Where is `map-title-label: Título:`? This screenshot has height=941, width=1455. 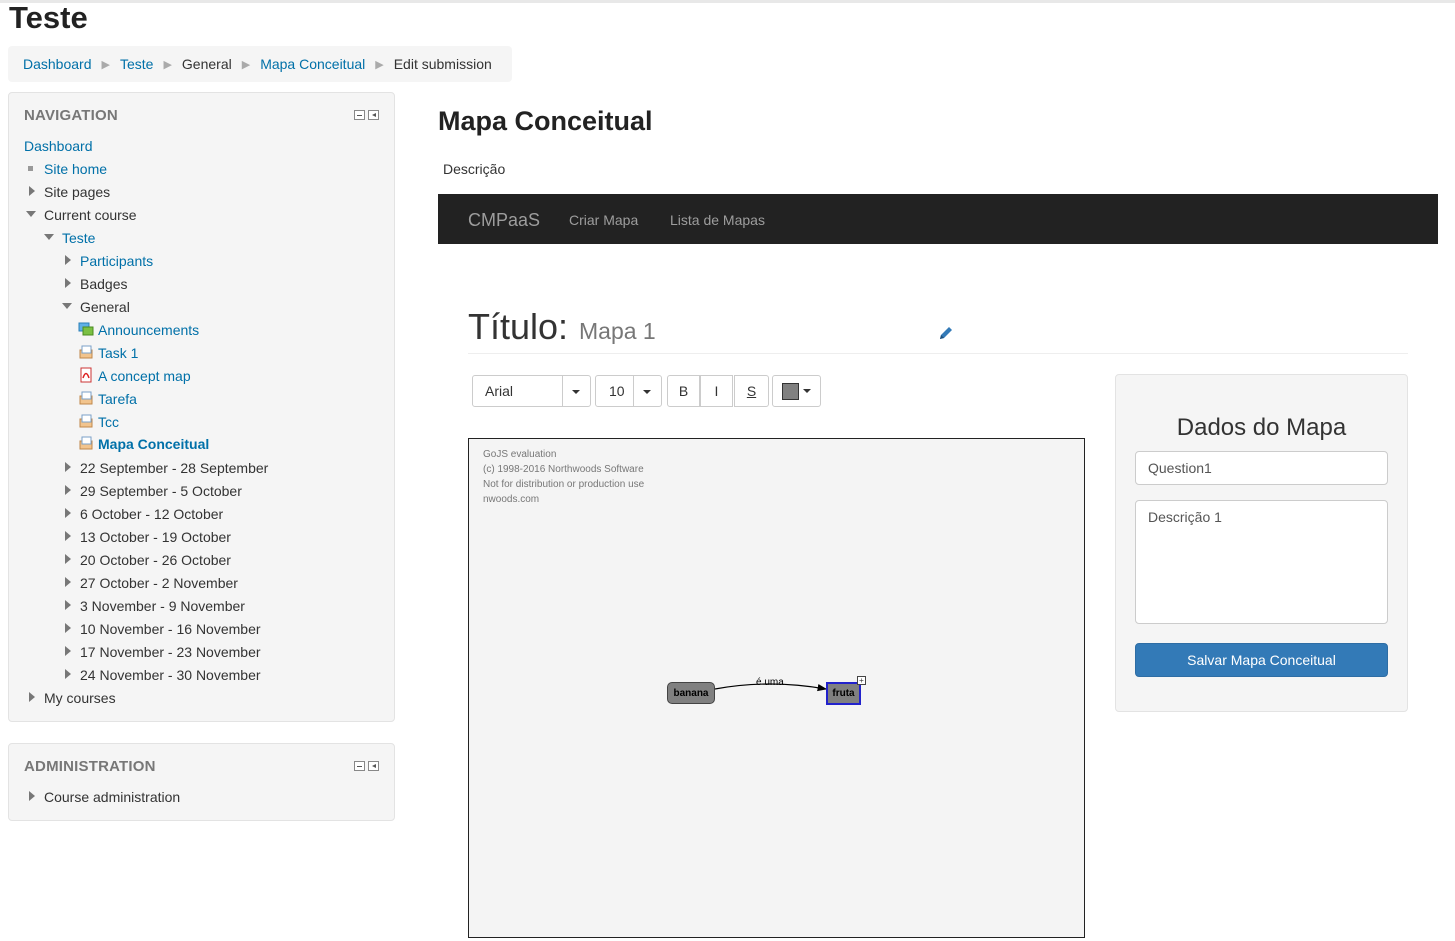
map-title-label: Título: is located at coordinates (518, 326).